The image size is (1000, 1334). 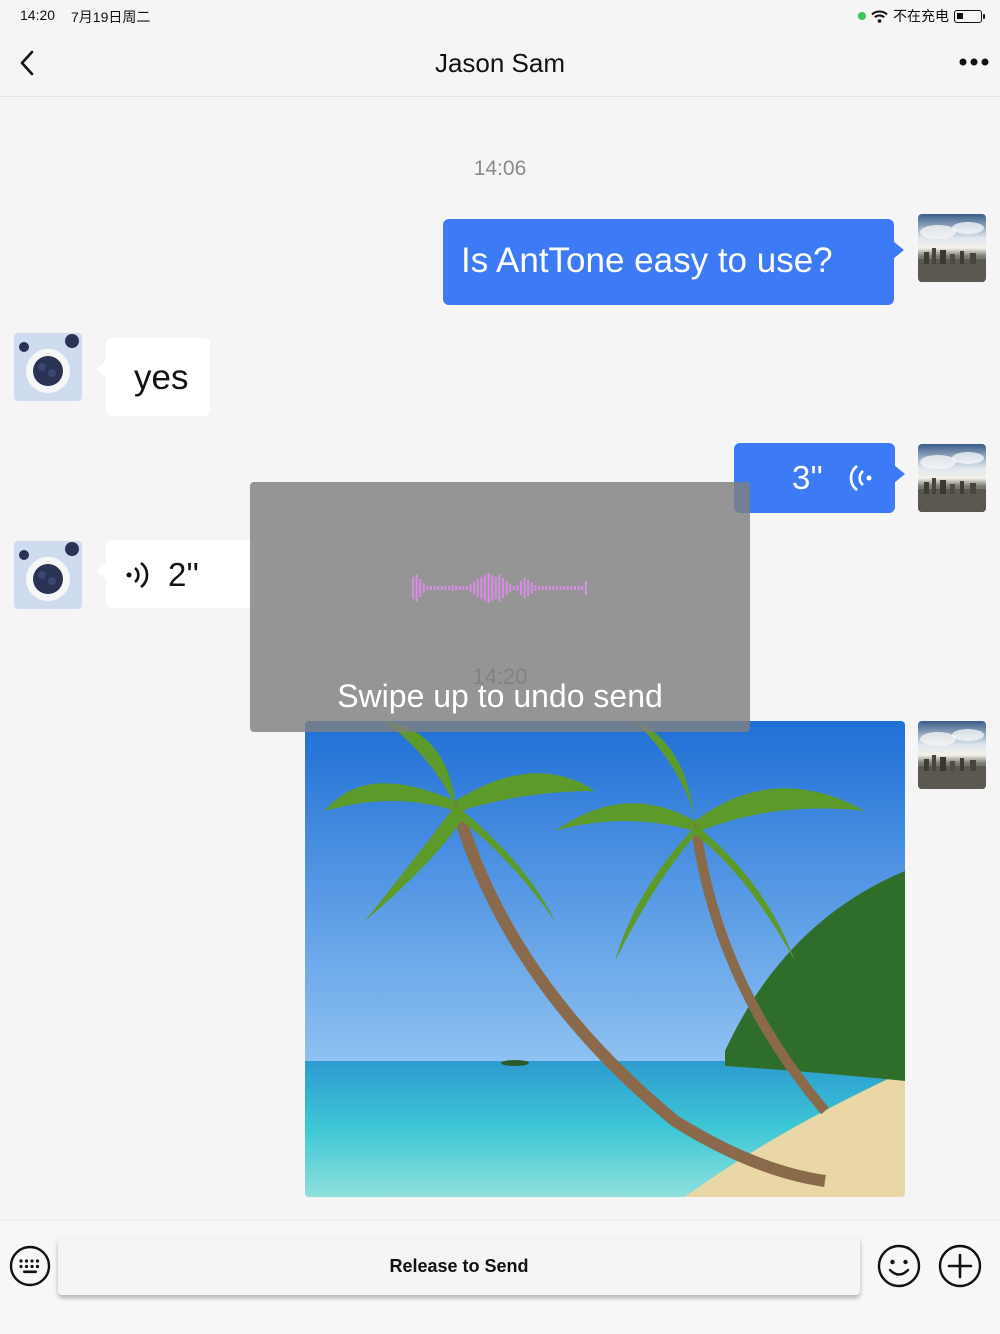 I want to click on message-text: yes, so click(x=161, y=377).